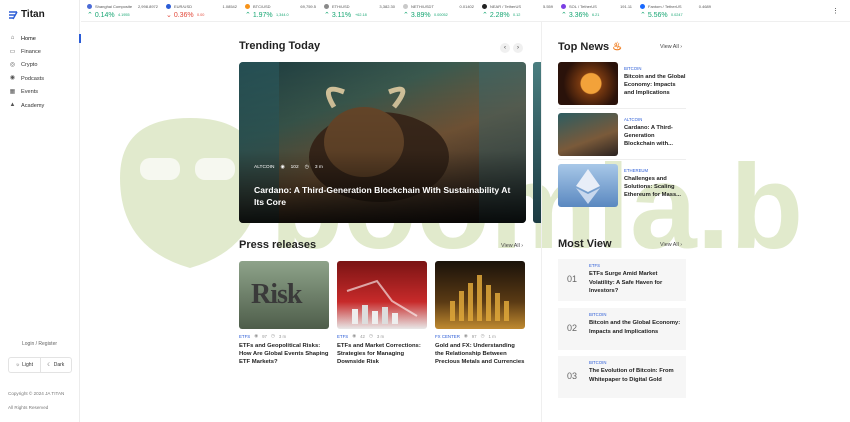 This screenshot has height=422, width=850. I want to click on ticker-change: 0.0247, so click(677, 15).